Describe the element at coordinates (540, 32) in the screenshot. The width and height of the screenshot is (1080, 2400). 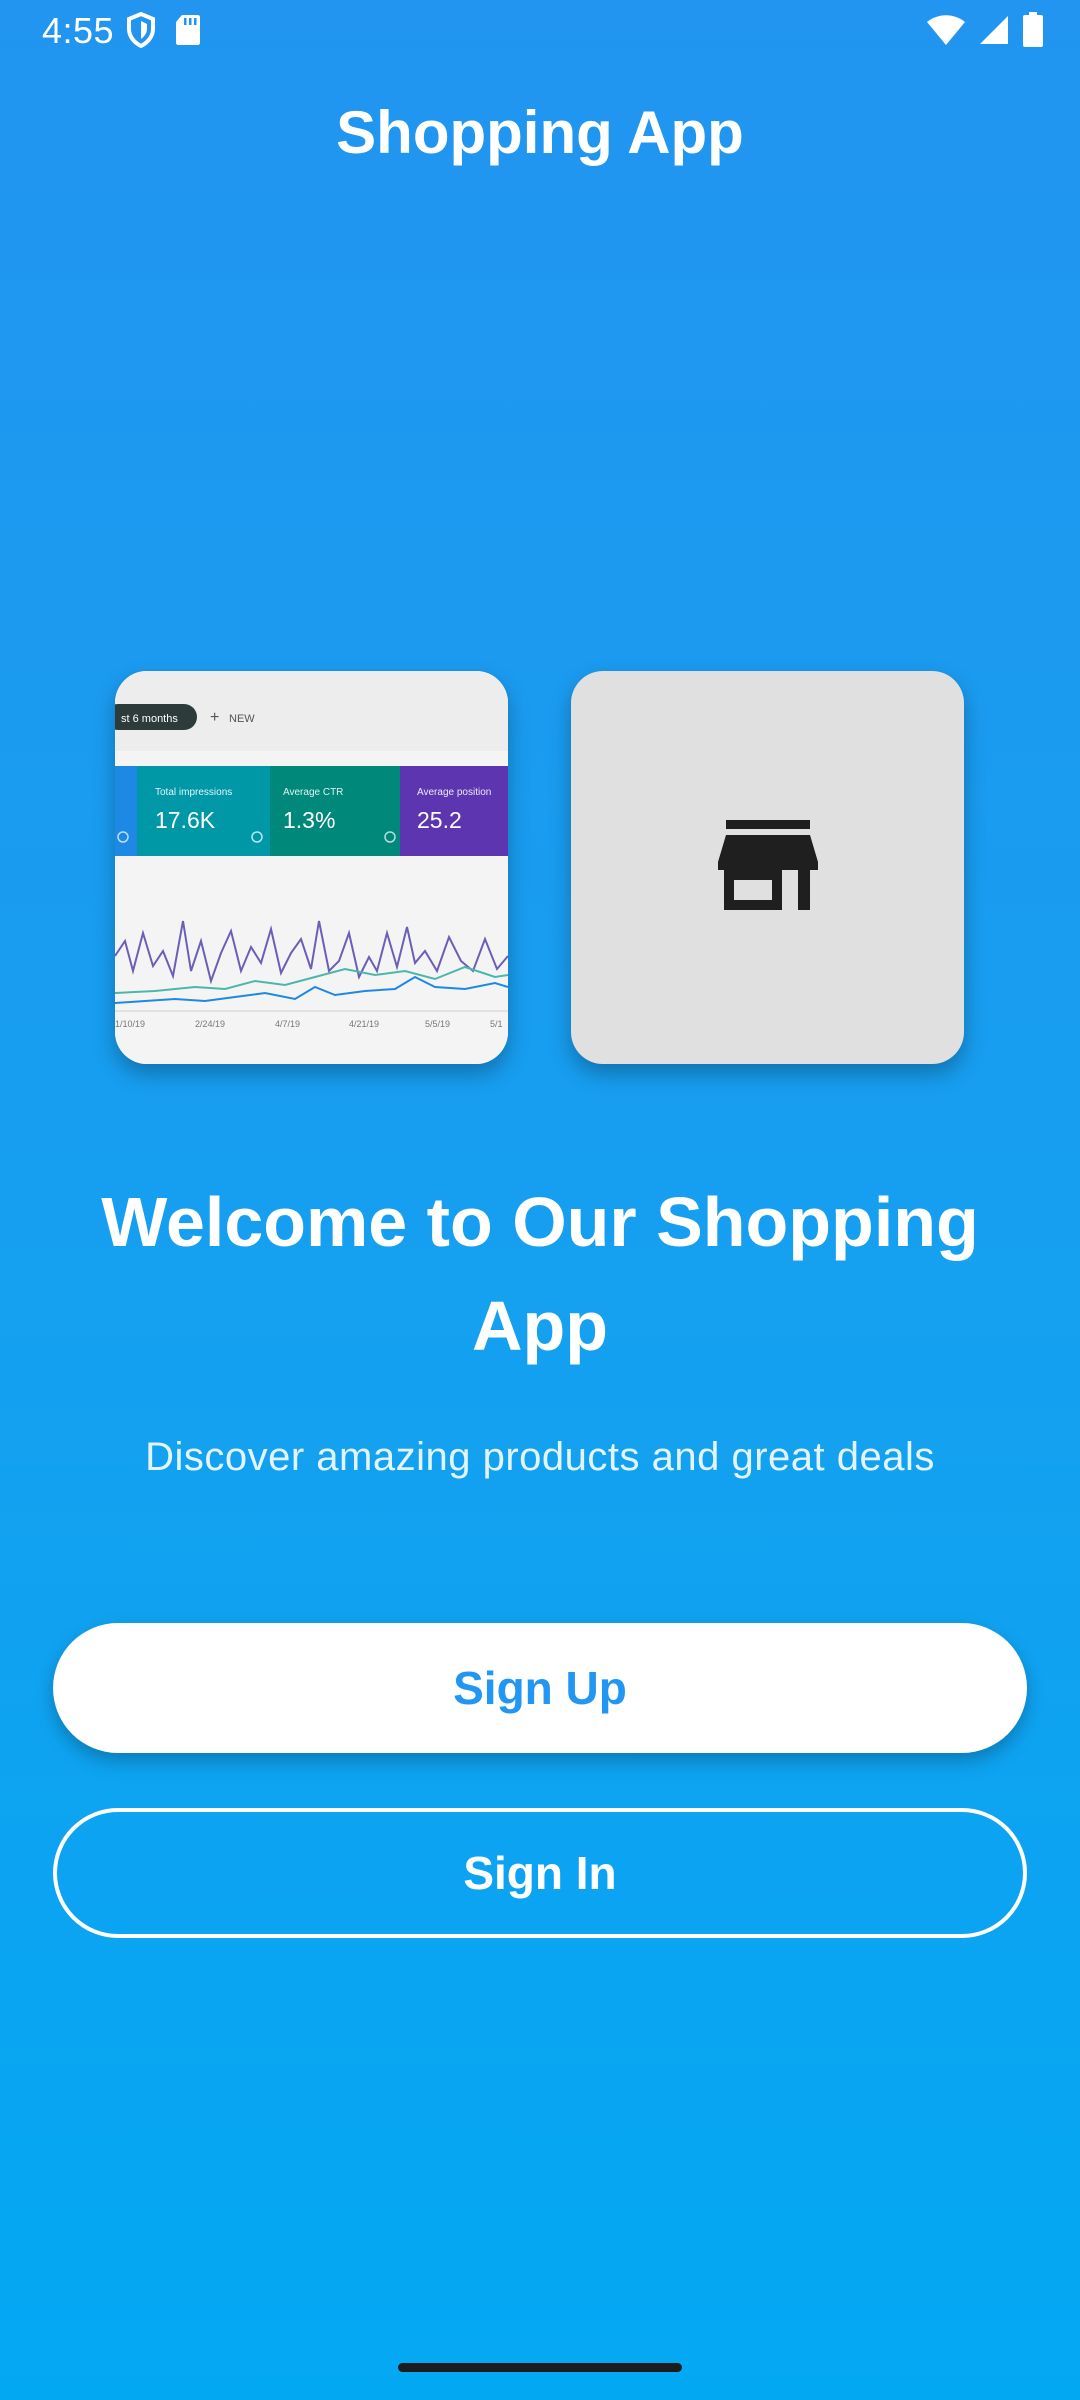
I see `status-bar: 4:55` at that location.